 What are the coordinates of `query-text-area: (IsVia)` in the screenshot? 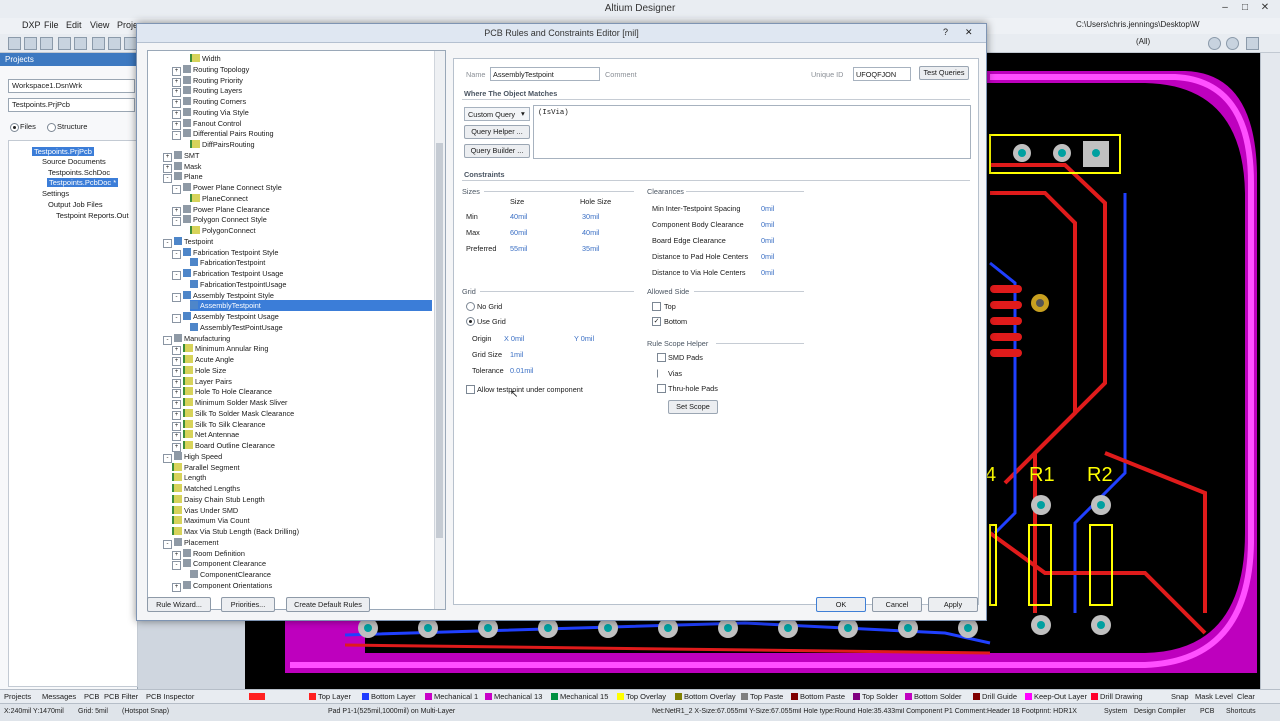 It's located at (752, 132).